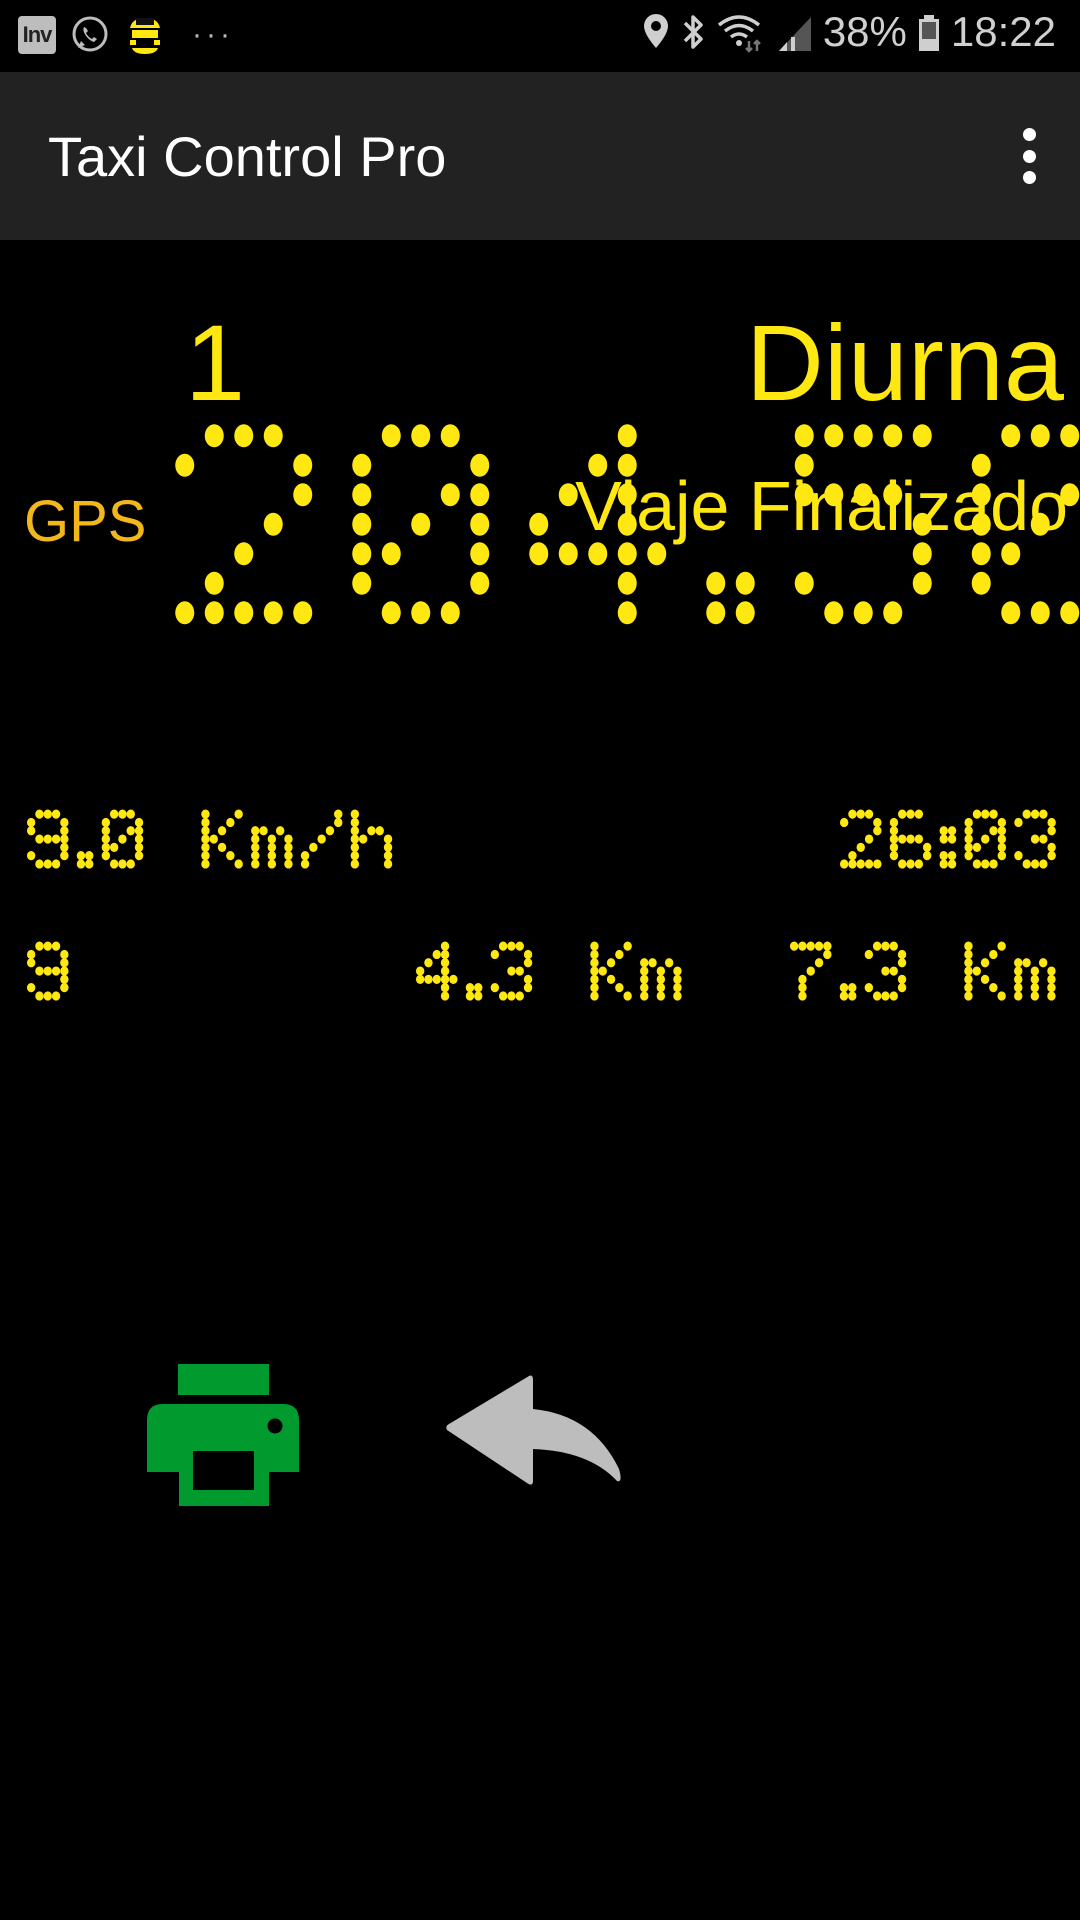  I want to click on elapsed-time-display, so click(948, 839).